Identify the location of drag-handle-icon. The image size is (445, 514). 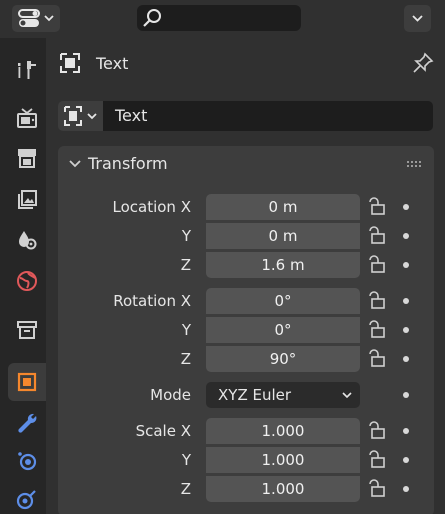
(414, 164).